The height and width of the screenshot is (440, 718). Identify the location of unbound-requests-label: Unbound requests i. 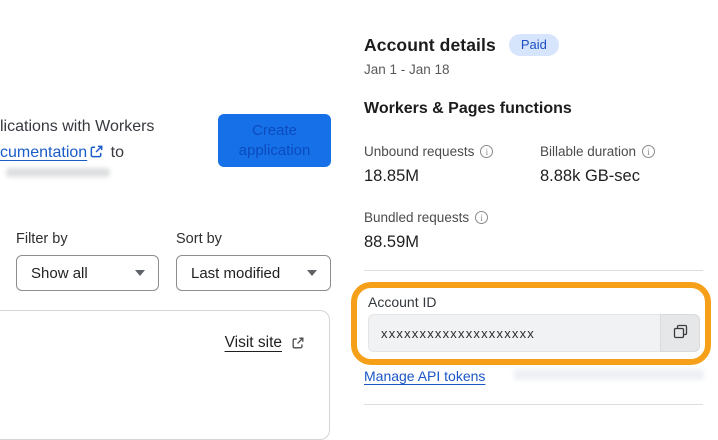
(429, 151).